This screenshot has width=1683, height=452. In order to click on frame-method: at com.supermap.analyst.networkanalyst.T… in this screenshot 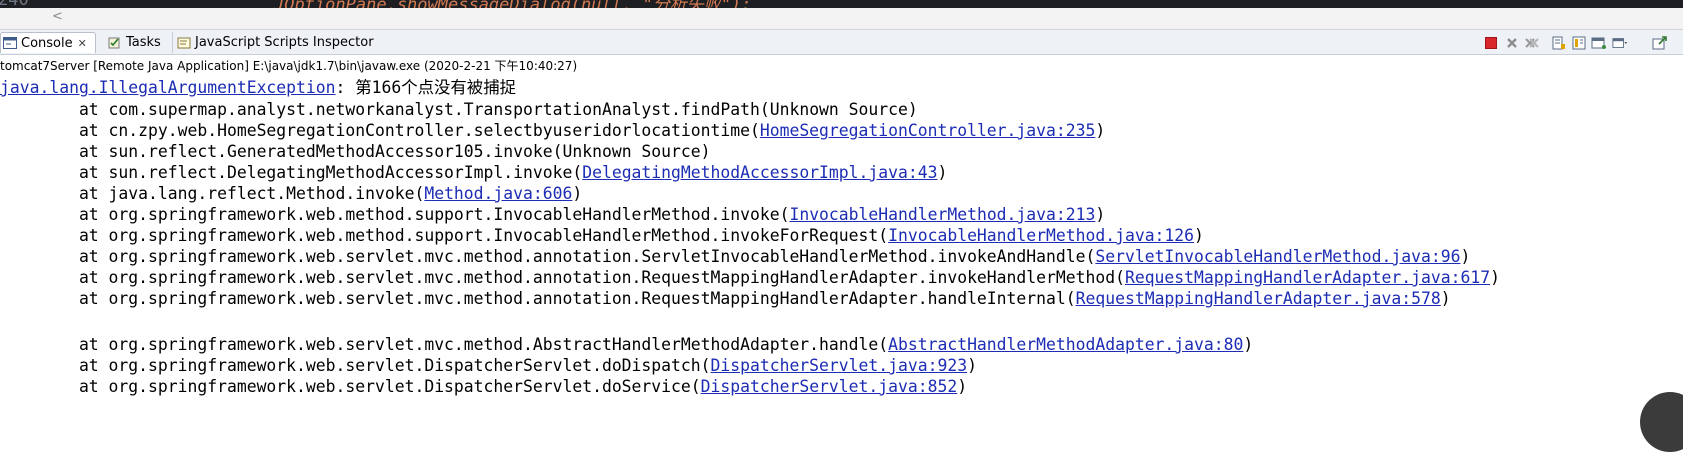, I will do `click(385, 109)`.